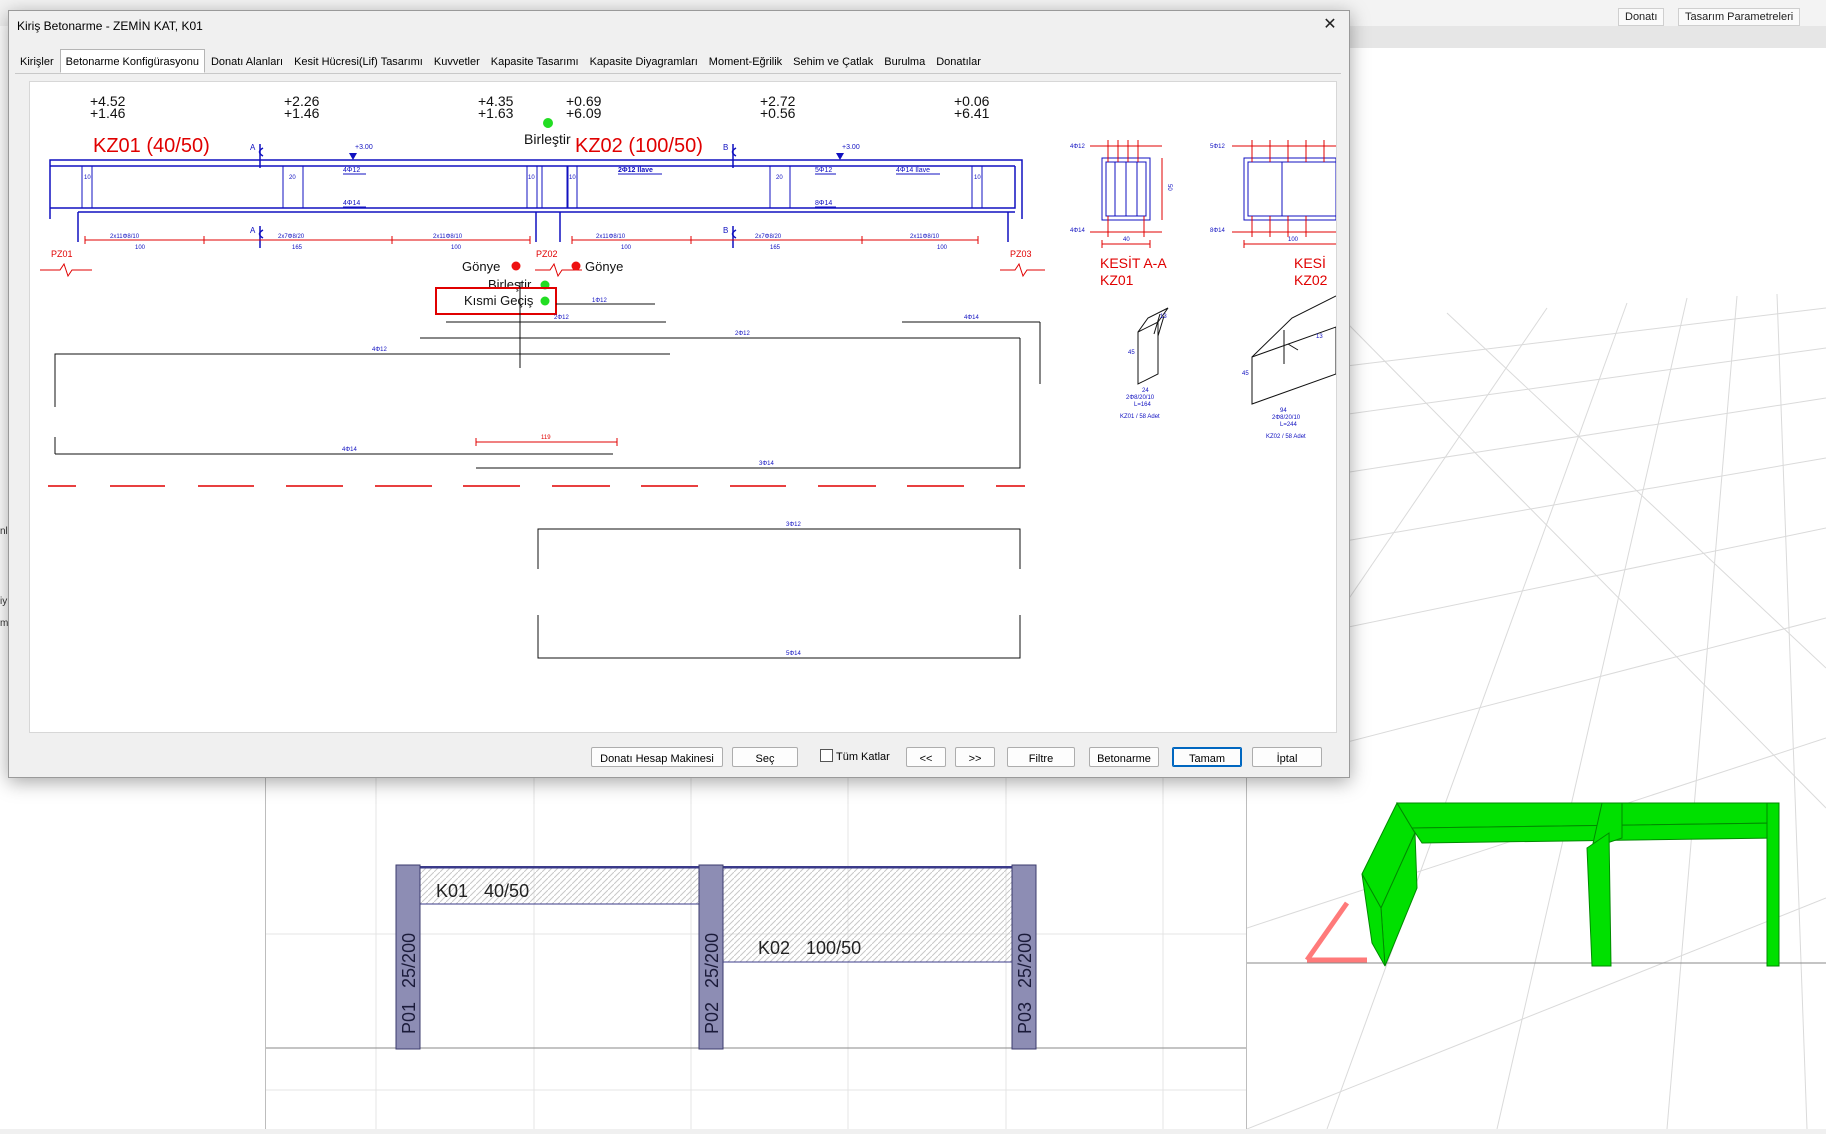 The height and width of the screenshot is (1134, 1826). I want to click on merge-label-top: Birleştir, so click(547, 139).